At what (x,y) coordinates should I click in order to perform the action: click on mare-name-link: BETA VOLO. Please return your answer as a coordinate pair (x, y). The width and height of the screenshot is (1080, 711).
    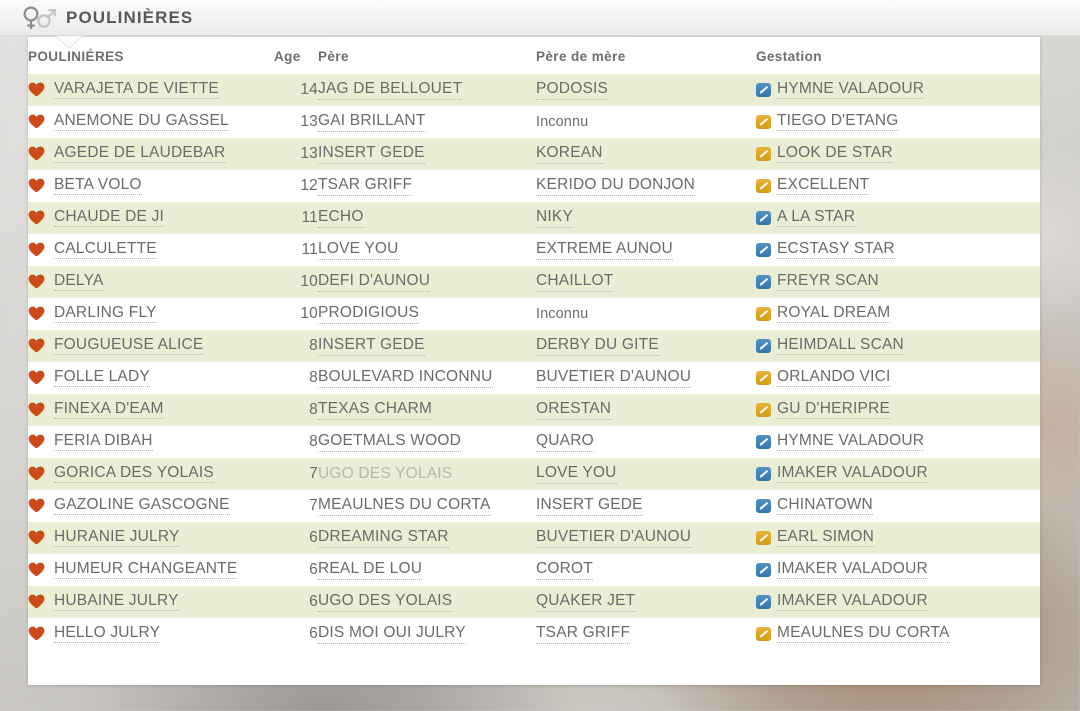
    Looking at the image, I should click on (98, 186).